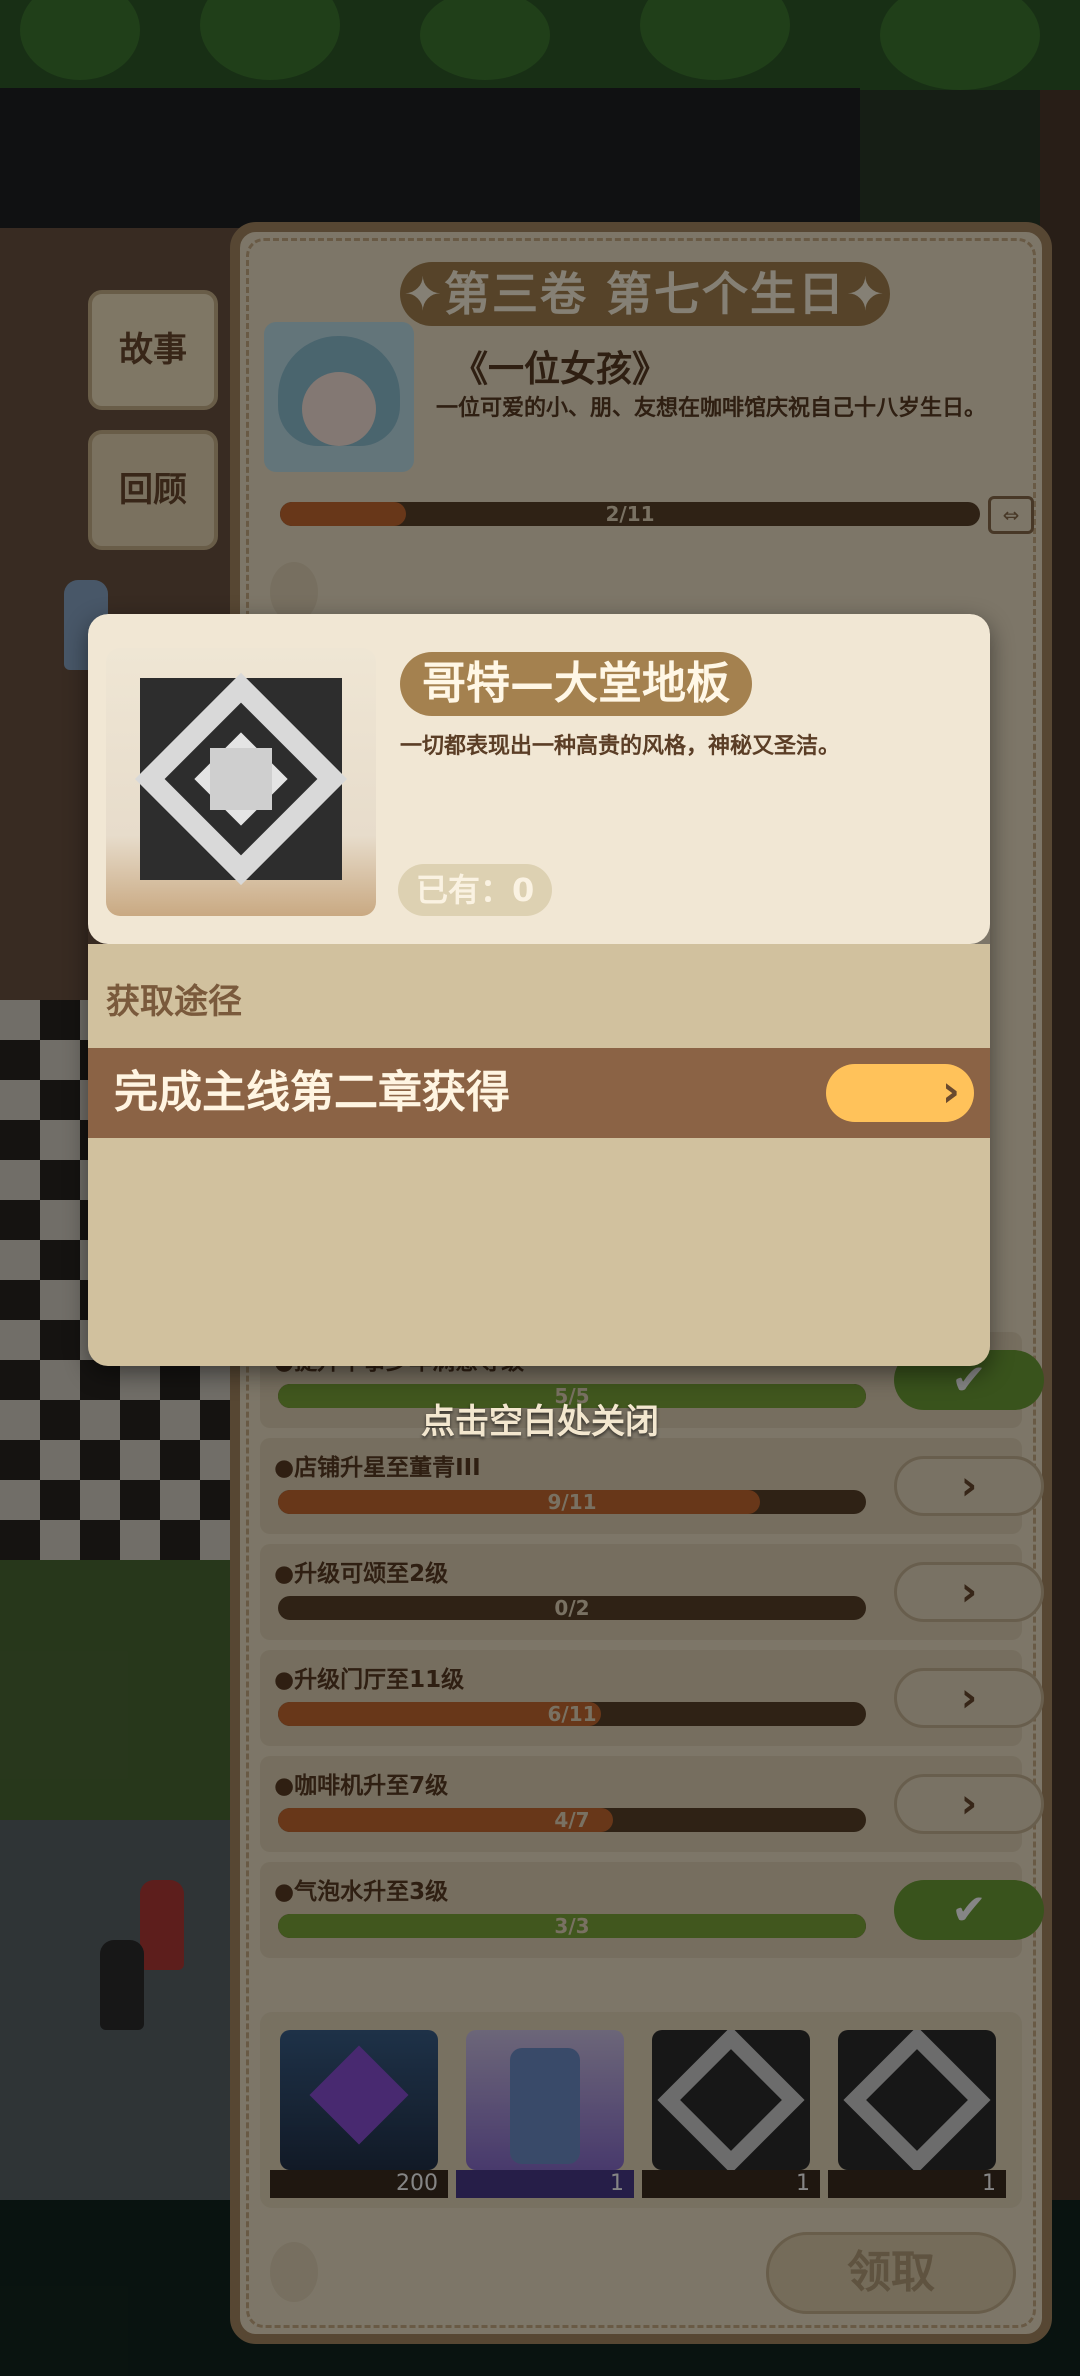 Image resolution: width=1080 pixels, height=2376 pixels. What do you see at coordinates (950, 1091) in the screenshot?
I see `chevron-right-icon: ›` at bounding box center [950, 1091].